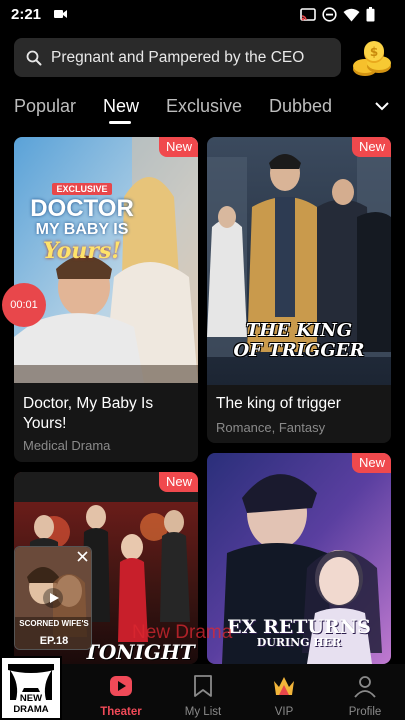 The width and height of the screenshot is (405, 720). I want to click on new-drama-logo: NEW DRAMA, so click(31, 688).